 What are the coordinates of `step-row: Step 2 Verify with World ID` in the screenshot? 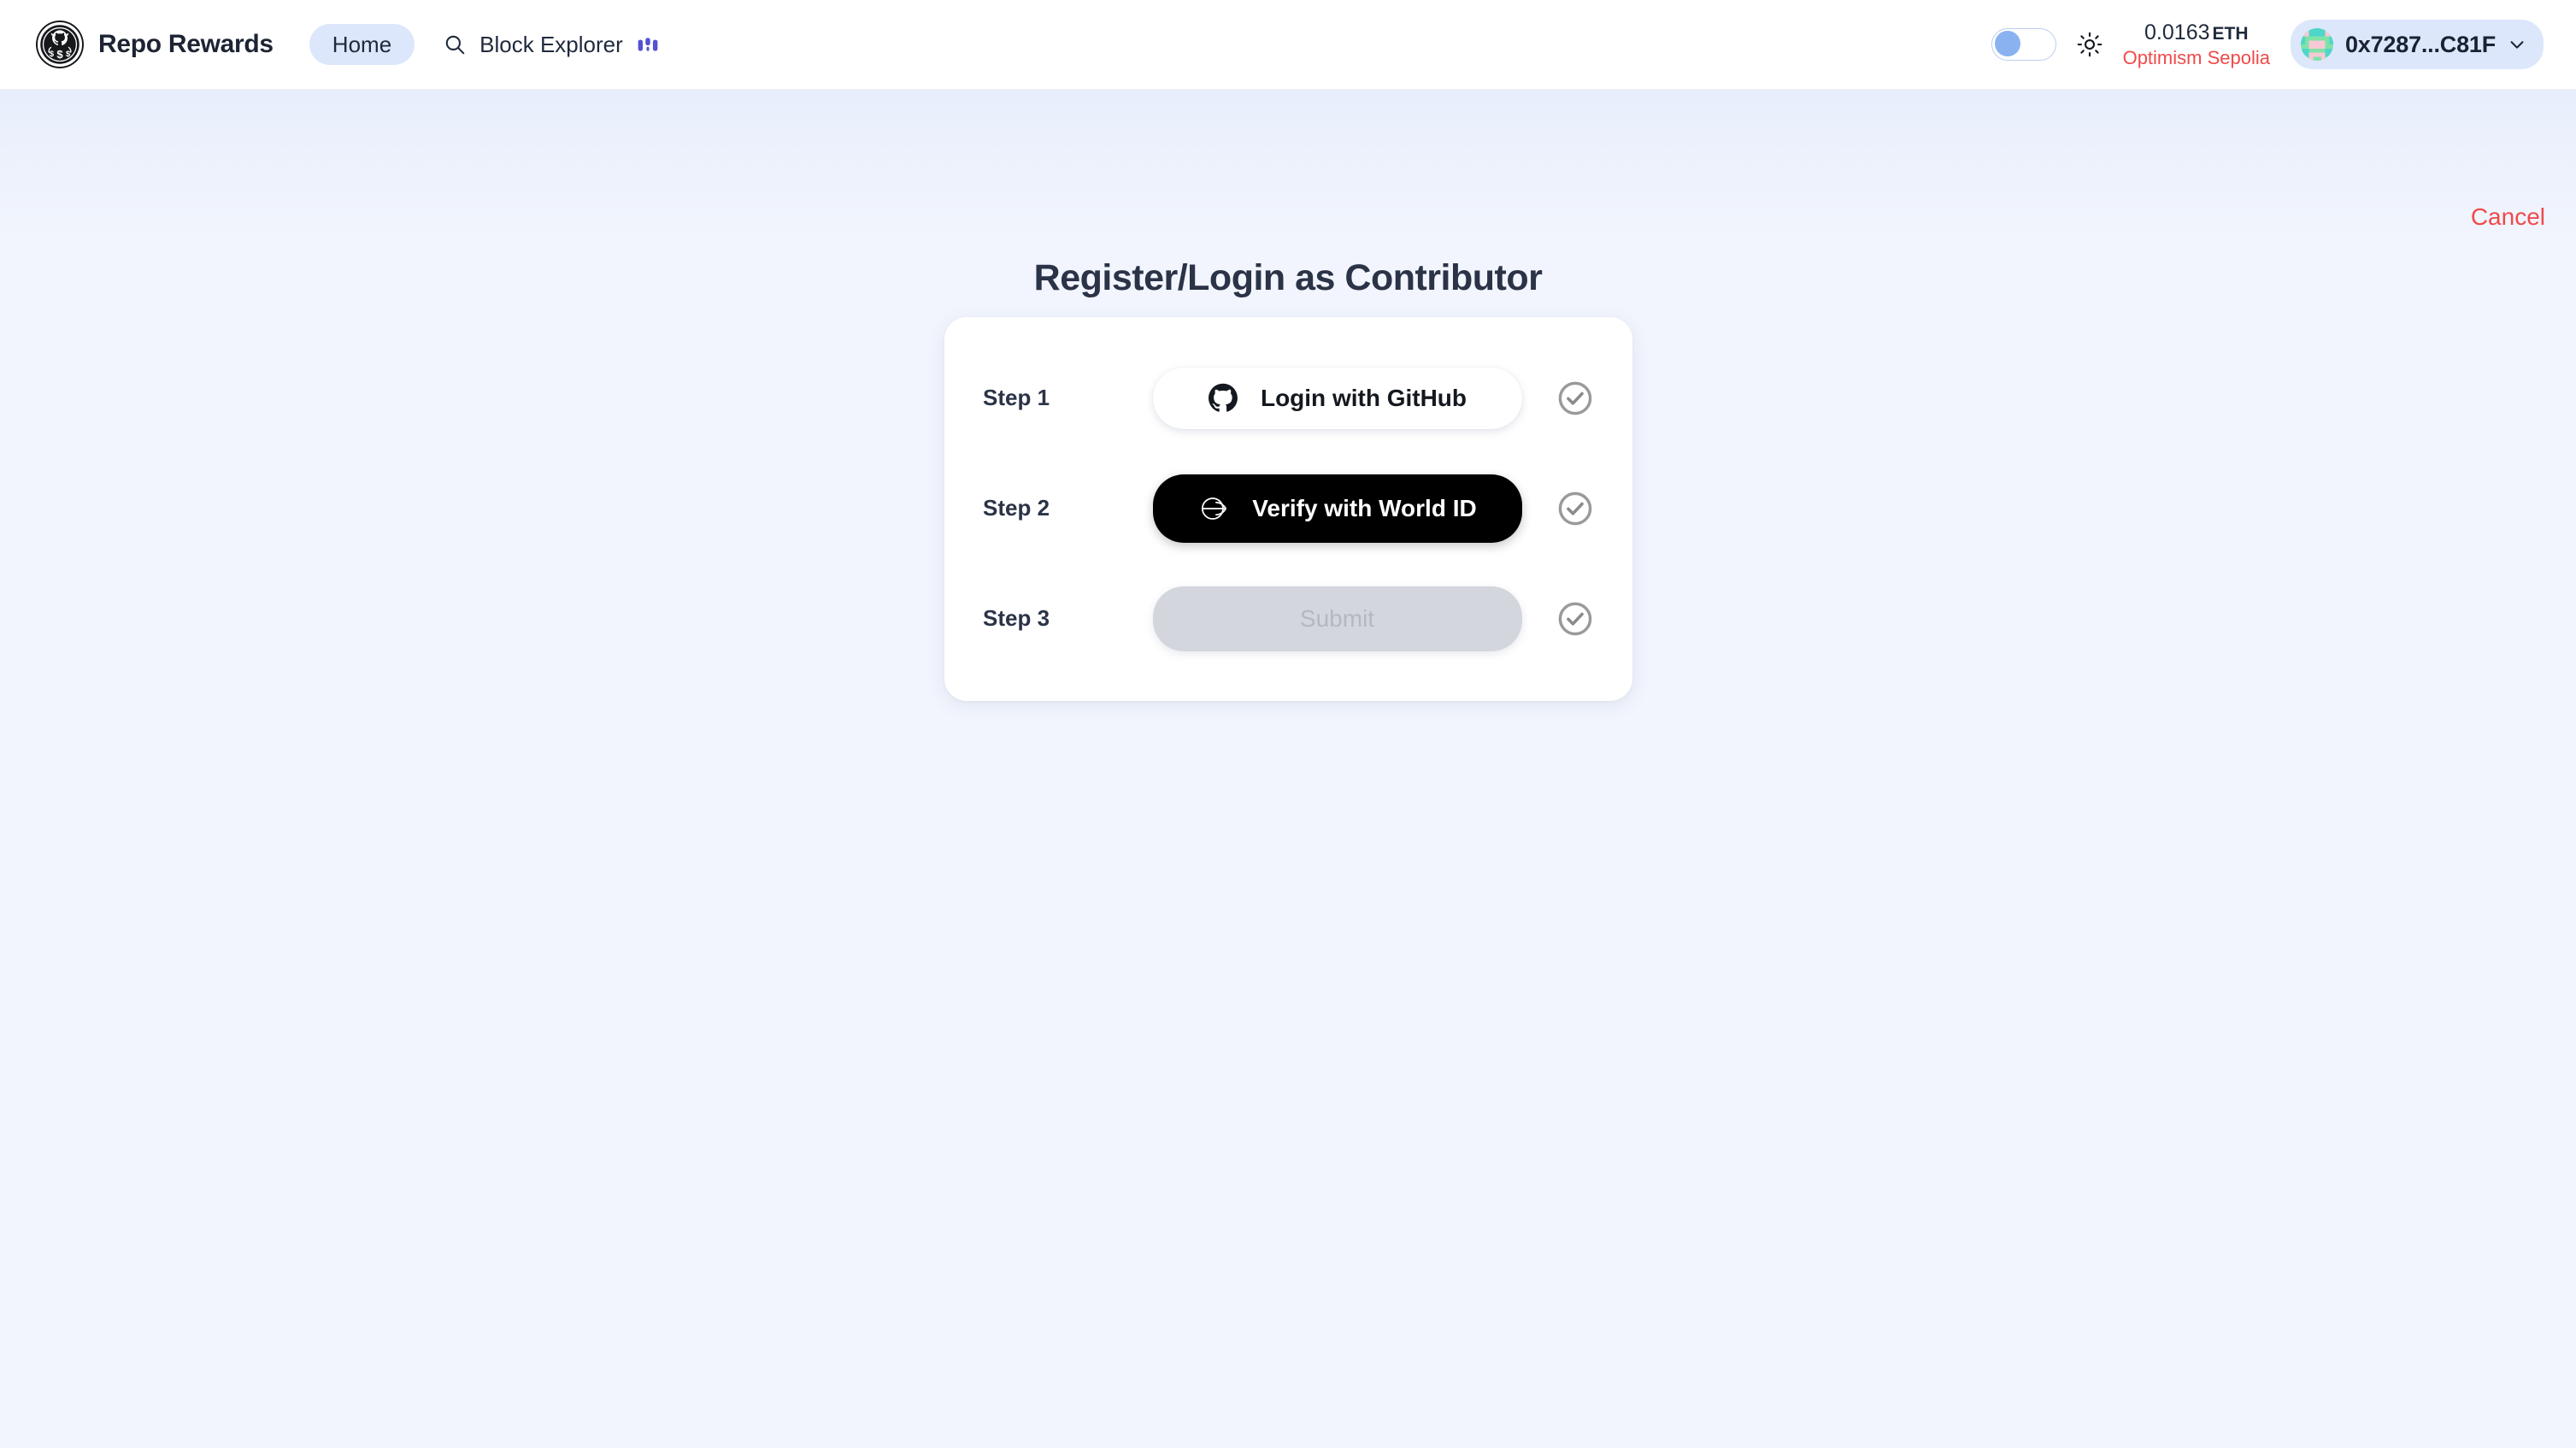 It's located at (1288, 508).